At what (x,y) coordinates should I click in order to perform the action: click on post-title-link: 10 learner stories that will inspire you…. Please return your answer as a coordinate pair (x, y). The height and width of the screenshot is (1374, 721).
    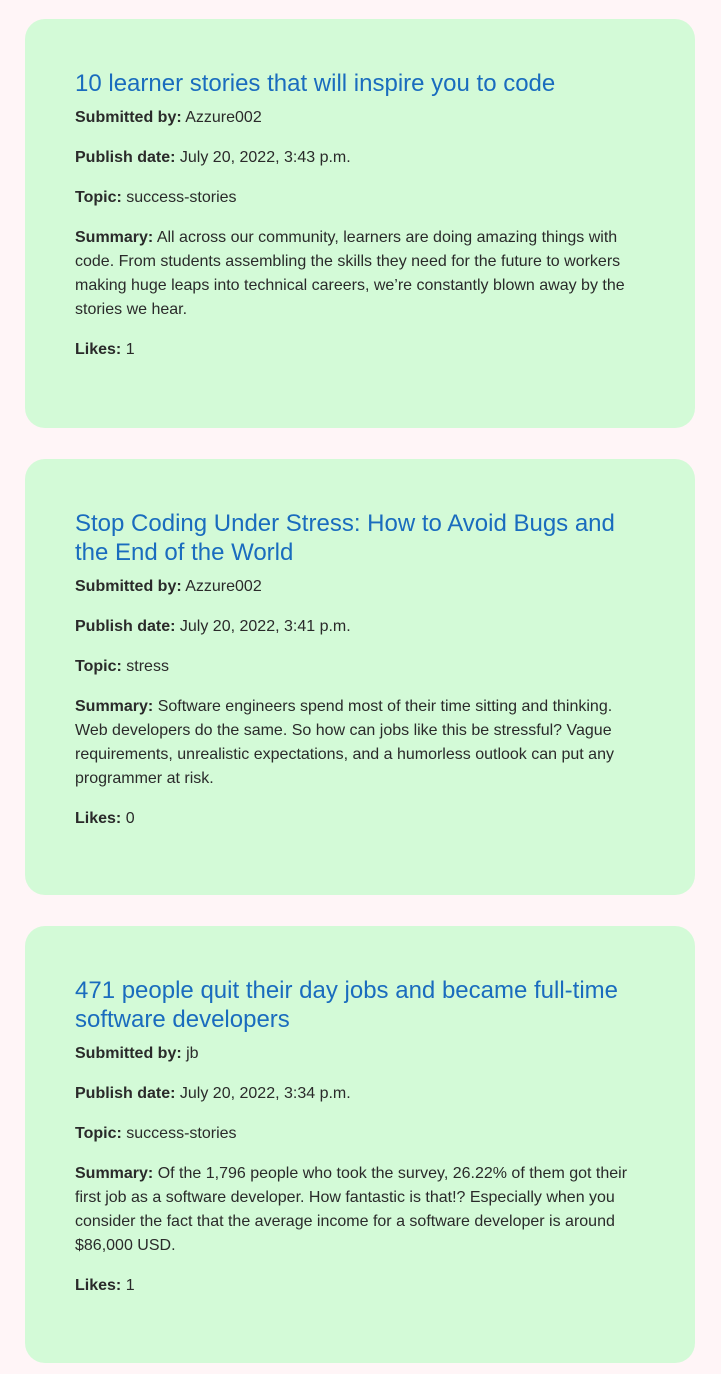
    Looking at the image, I should click on (360, 83).